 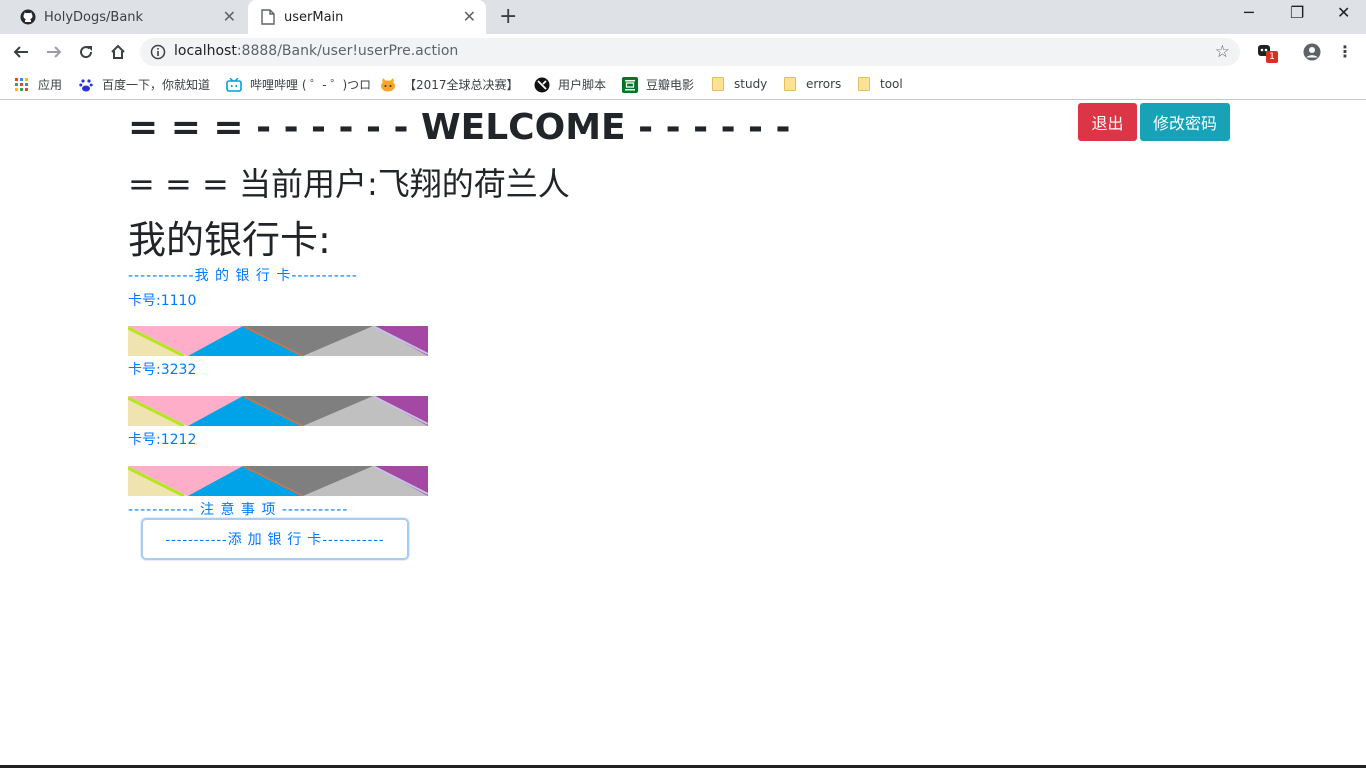 What do you see at coordinates (1345, 51) in the screenshot?
I see `menu-icon: ⋮` at bounding box center [1345, 51].